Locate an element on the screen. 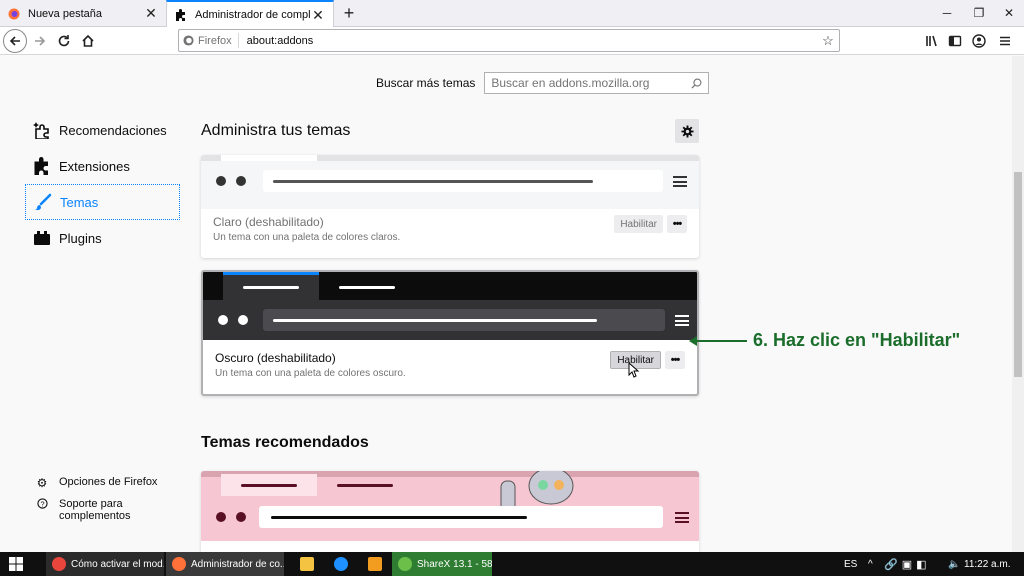  url-bar: Firefox about:addons ☆ is located at coordinates (509, 40).